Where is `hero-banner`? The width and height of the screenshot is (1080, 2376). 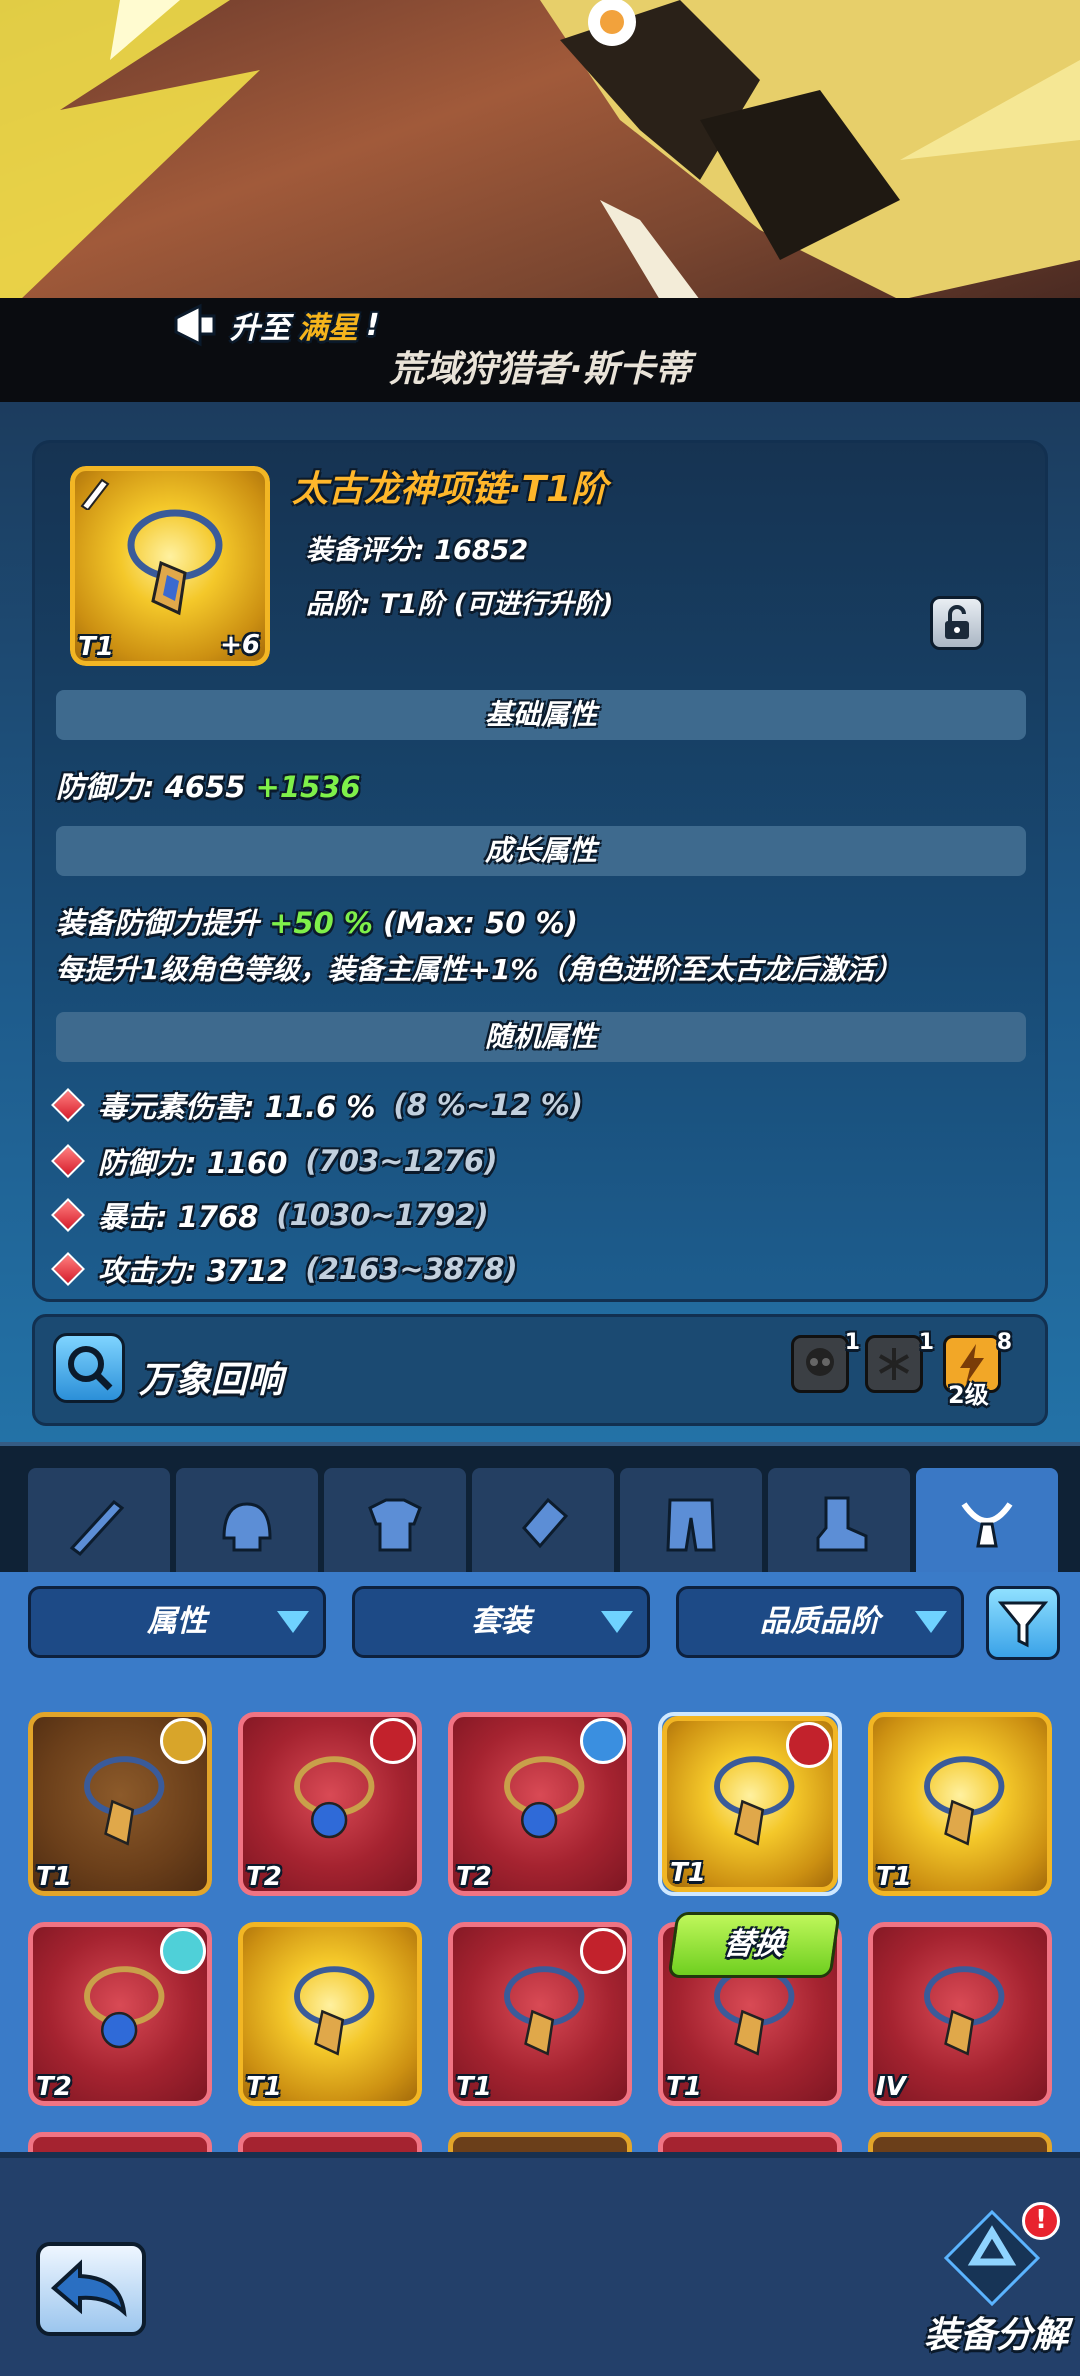 hero-banner is located at coordinates (540, 150).